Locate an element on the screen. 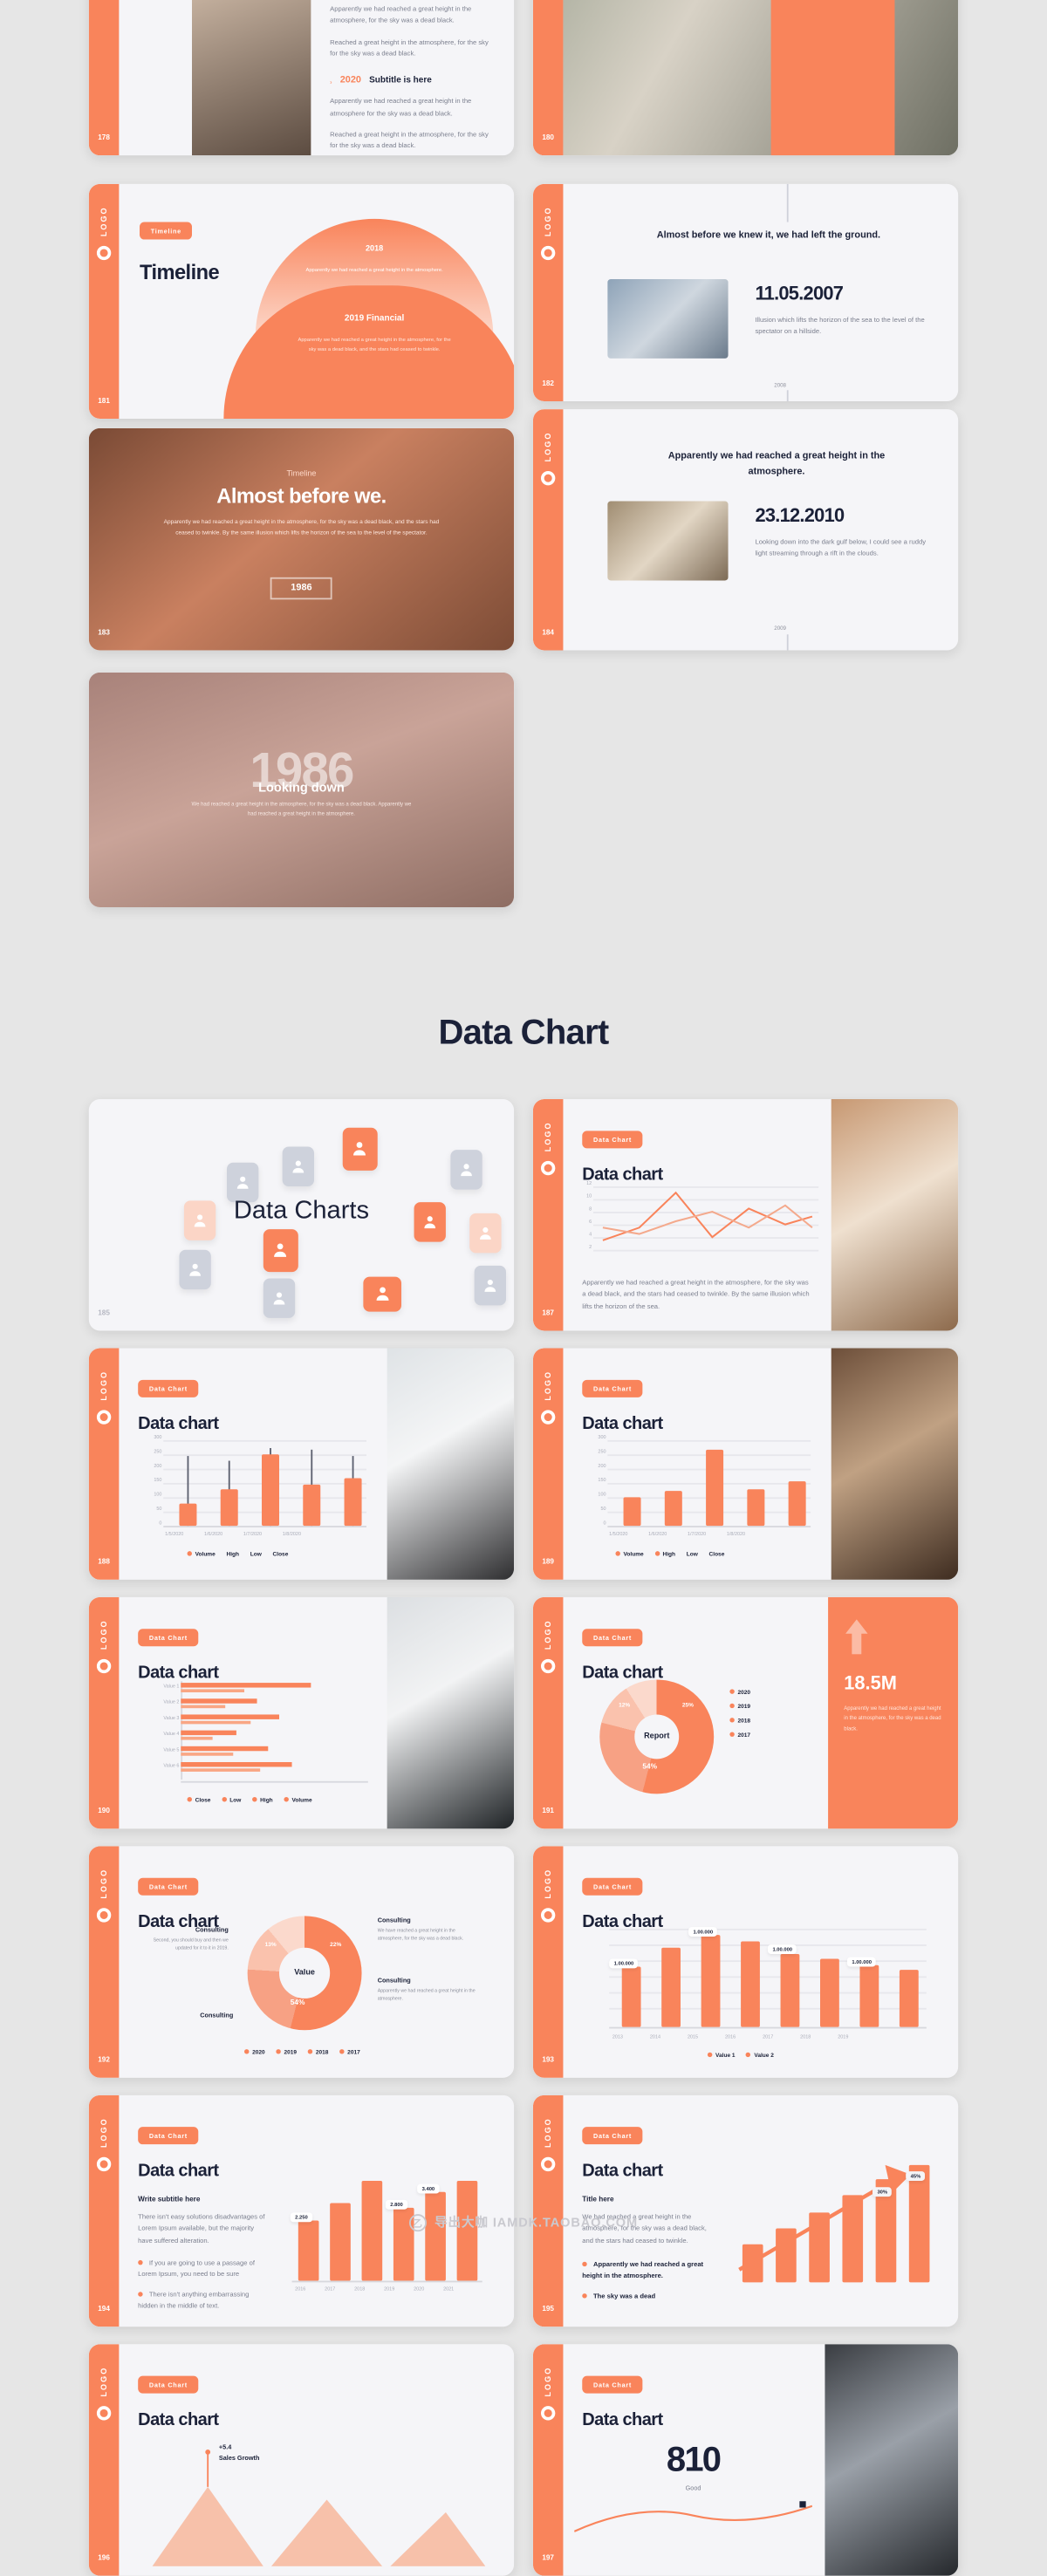  slide-charts-cover: 185 Data Charts is located at coordinates (301, 1215).